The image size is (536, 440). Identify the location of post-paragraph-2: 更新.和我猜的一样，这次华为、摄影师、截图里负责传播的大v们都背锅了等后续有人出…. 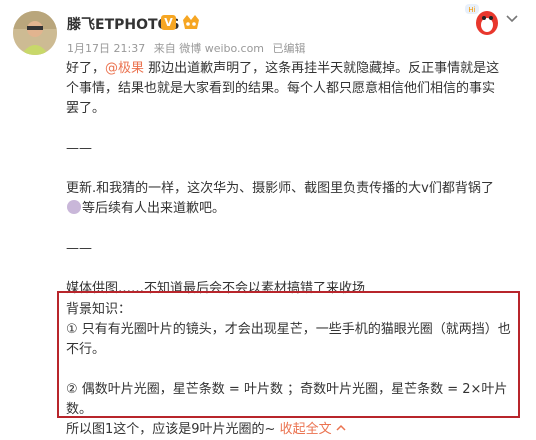
(286, 199).